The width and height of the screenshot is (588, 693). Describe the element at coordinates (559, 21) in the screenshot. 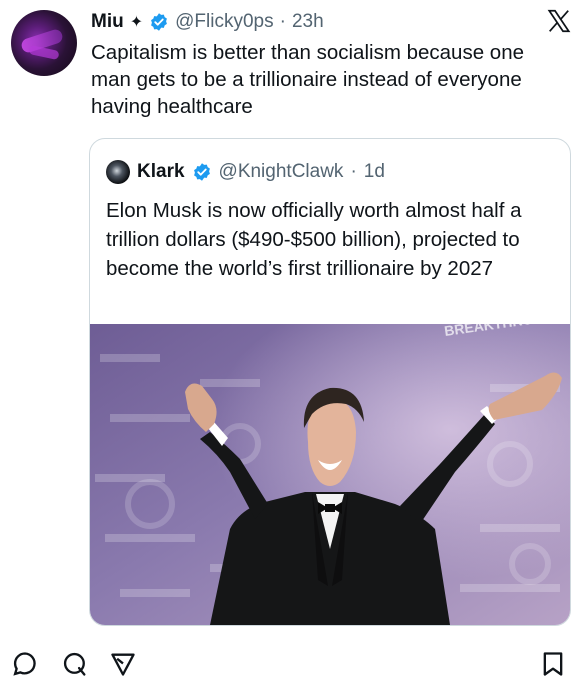

I see `x-logo-icon` at that location.